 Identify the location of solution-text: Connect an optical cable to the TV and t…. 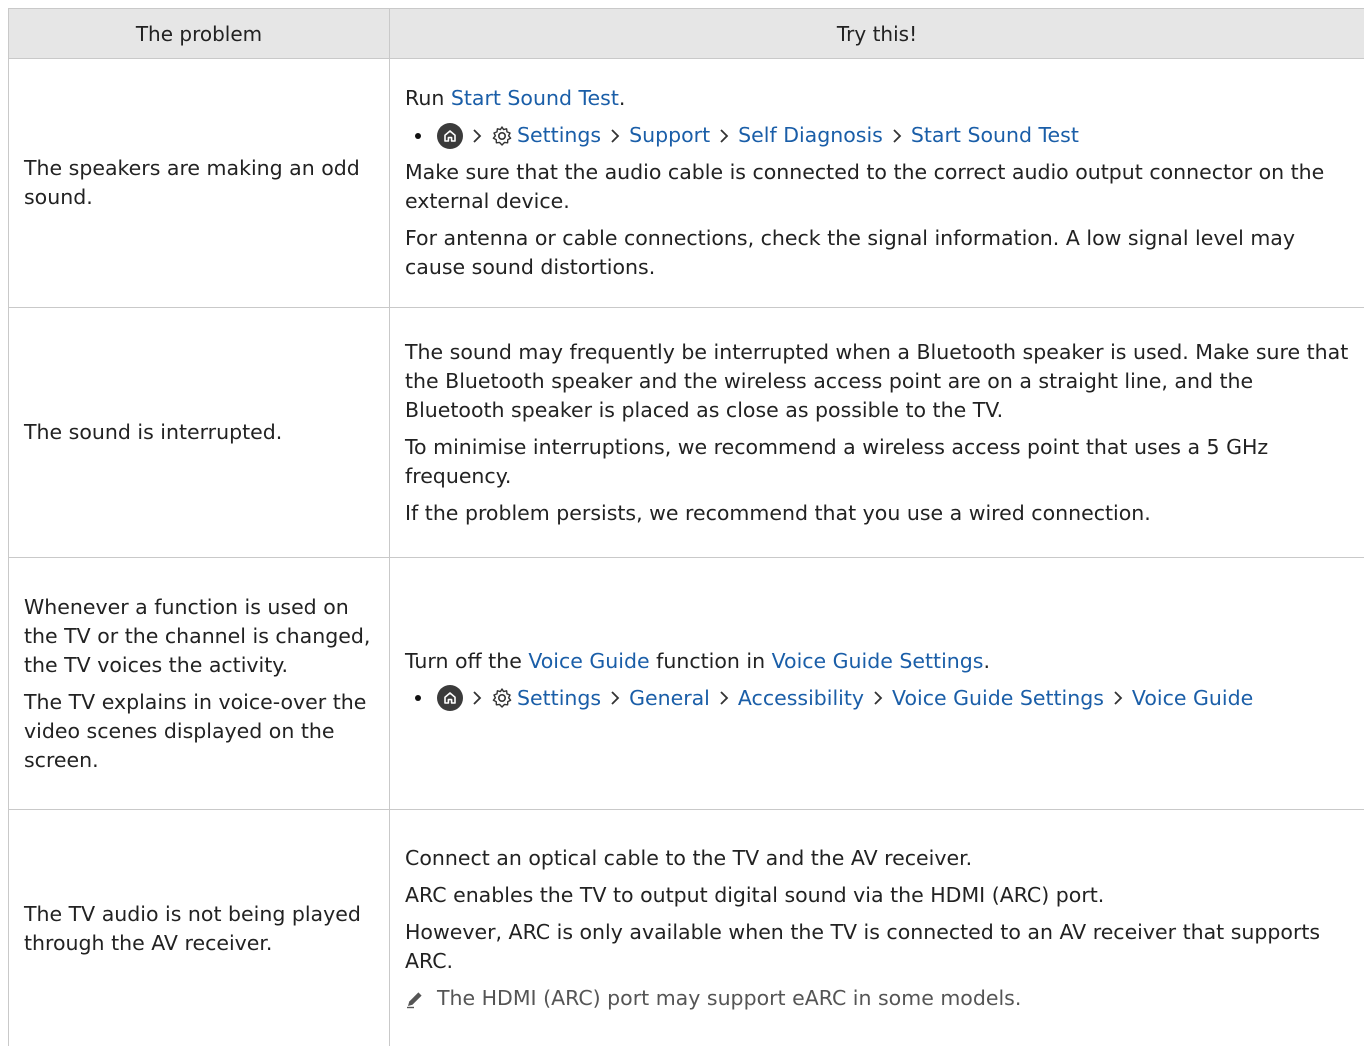
(689, 858).